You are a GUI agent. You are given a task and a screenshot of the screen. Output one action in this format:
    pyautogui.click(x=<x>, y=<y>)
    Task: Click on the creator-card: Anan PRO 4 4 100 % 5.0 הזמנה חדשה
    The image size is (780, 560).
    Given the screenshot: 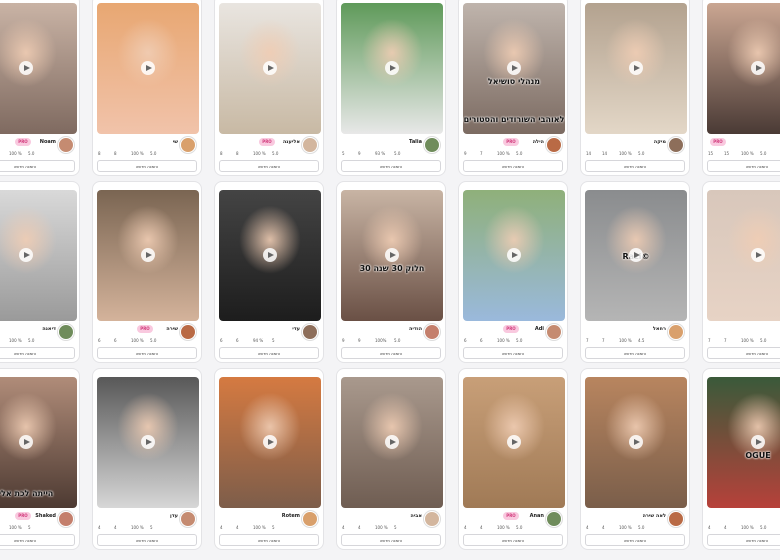 What is the action you would take?
    pyautogui.click(x=513, y=459)
    